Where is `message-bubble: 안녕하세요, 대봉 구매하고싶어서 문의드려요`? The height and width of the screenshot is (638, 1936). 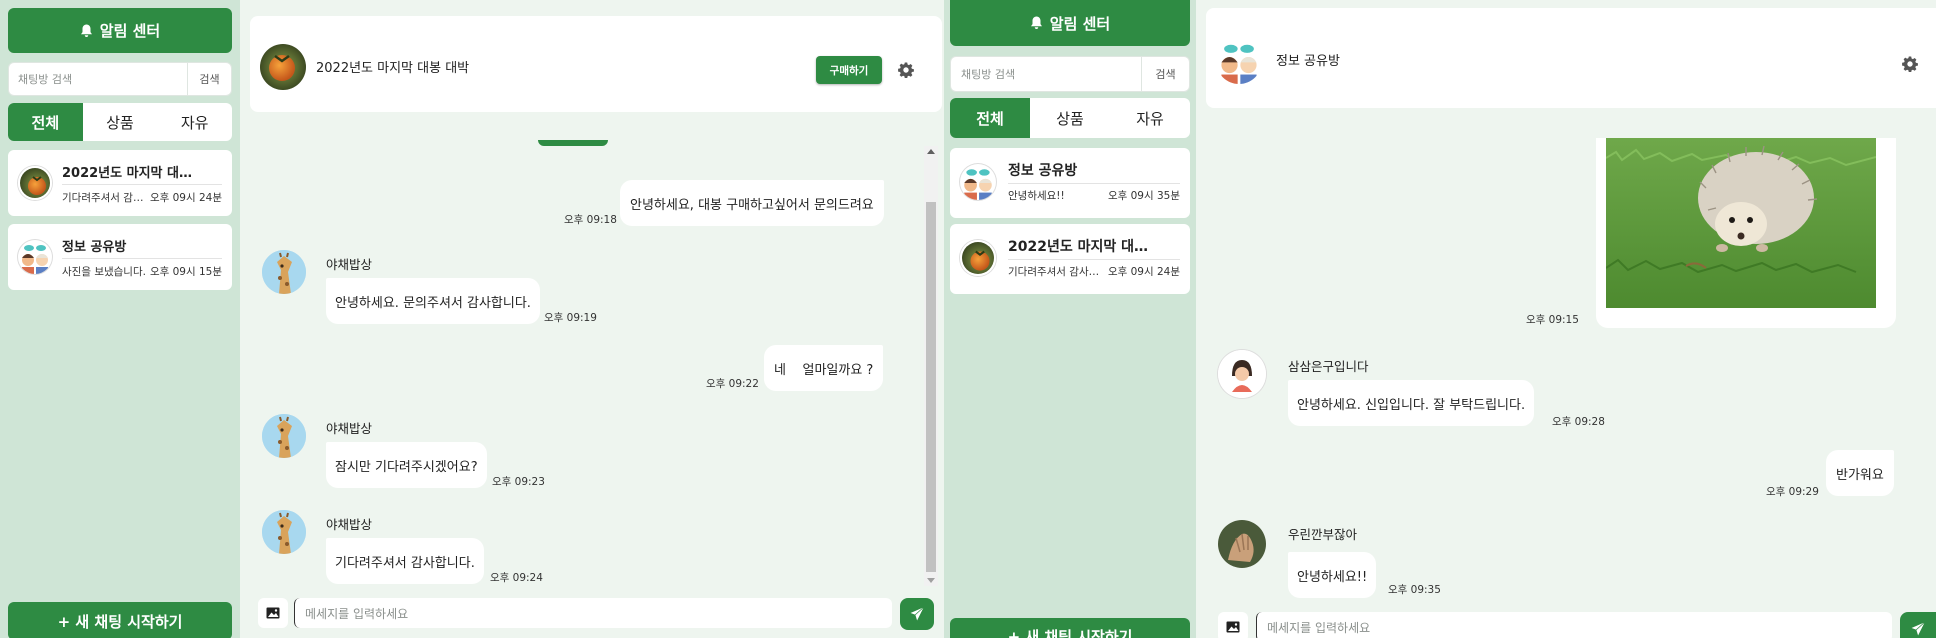 message-bubble: 안녕하세요, 대봉 구매하고싶어서 문의드려요 is located at coordinates (752, 203).